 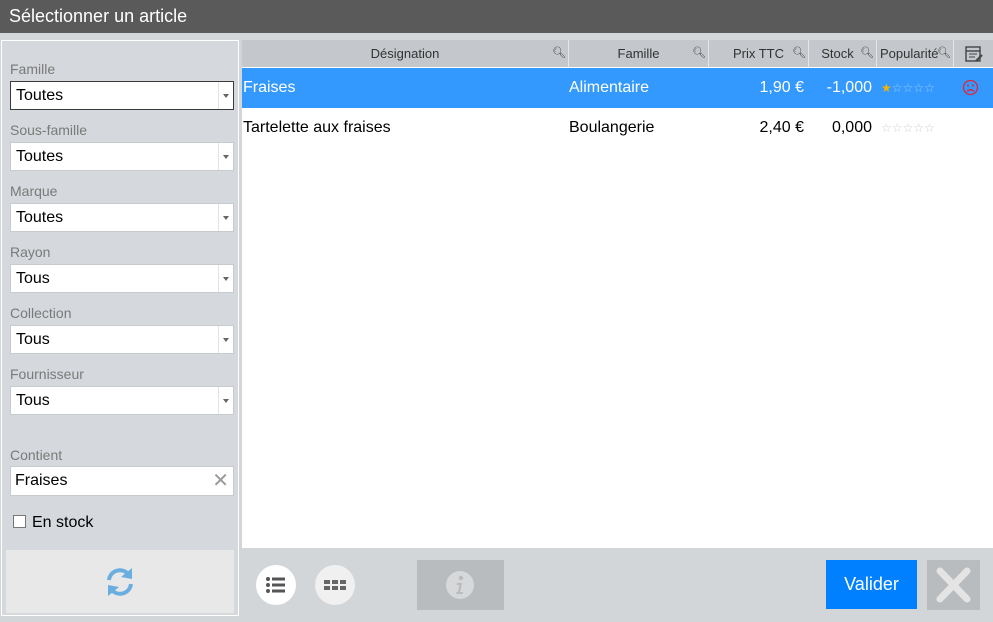 What do you see at coordinates (49, 130) in the screenshot?
I see `sous-famille-label: Sous-famille` at bounding box center [49, 130].